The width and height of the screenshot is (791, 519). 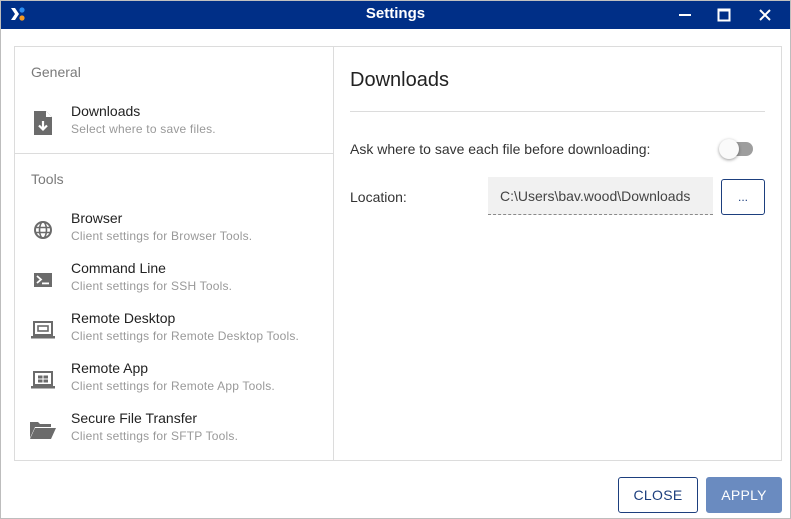 What do you see at coordinates (658, 495) in the screenshot?
I see `close-button: CLOSE` at bounding box center [658, 495].